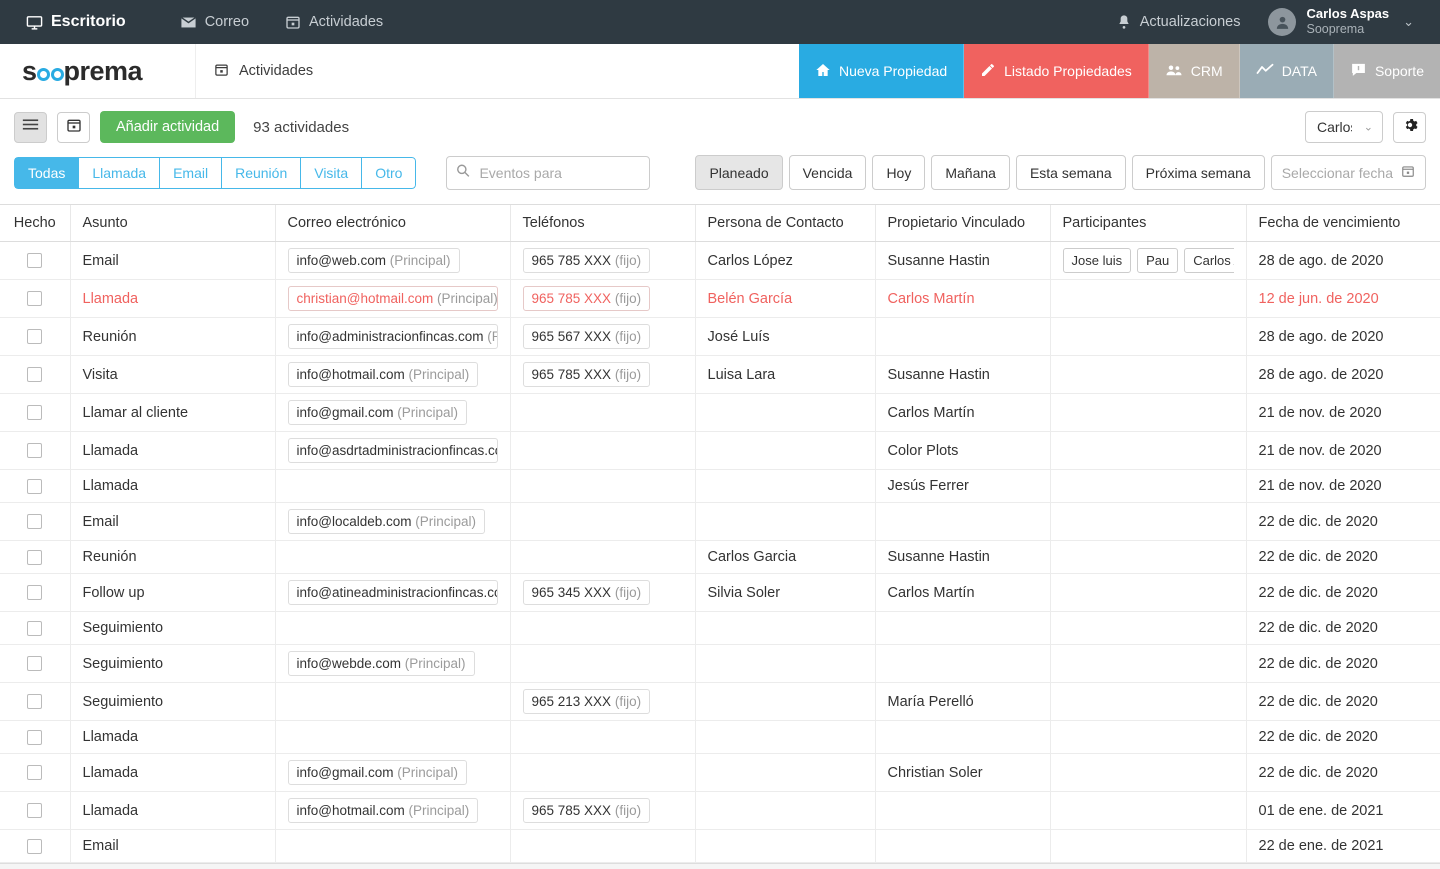  I want to click on column-header-propietario-vinculado: Propietario Vinculado, so click(963, 223).